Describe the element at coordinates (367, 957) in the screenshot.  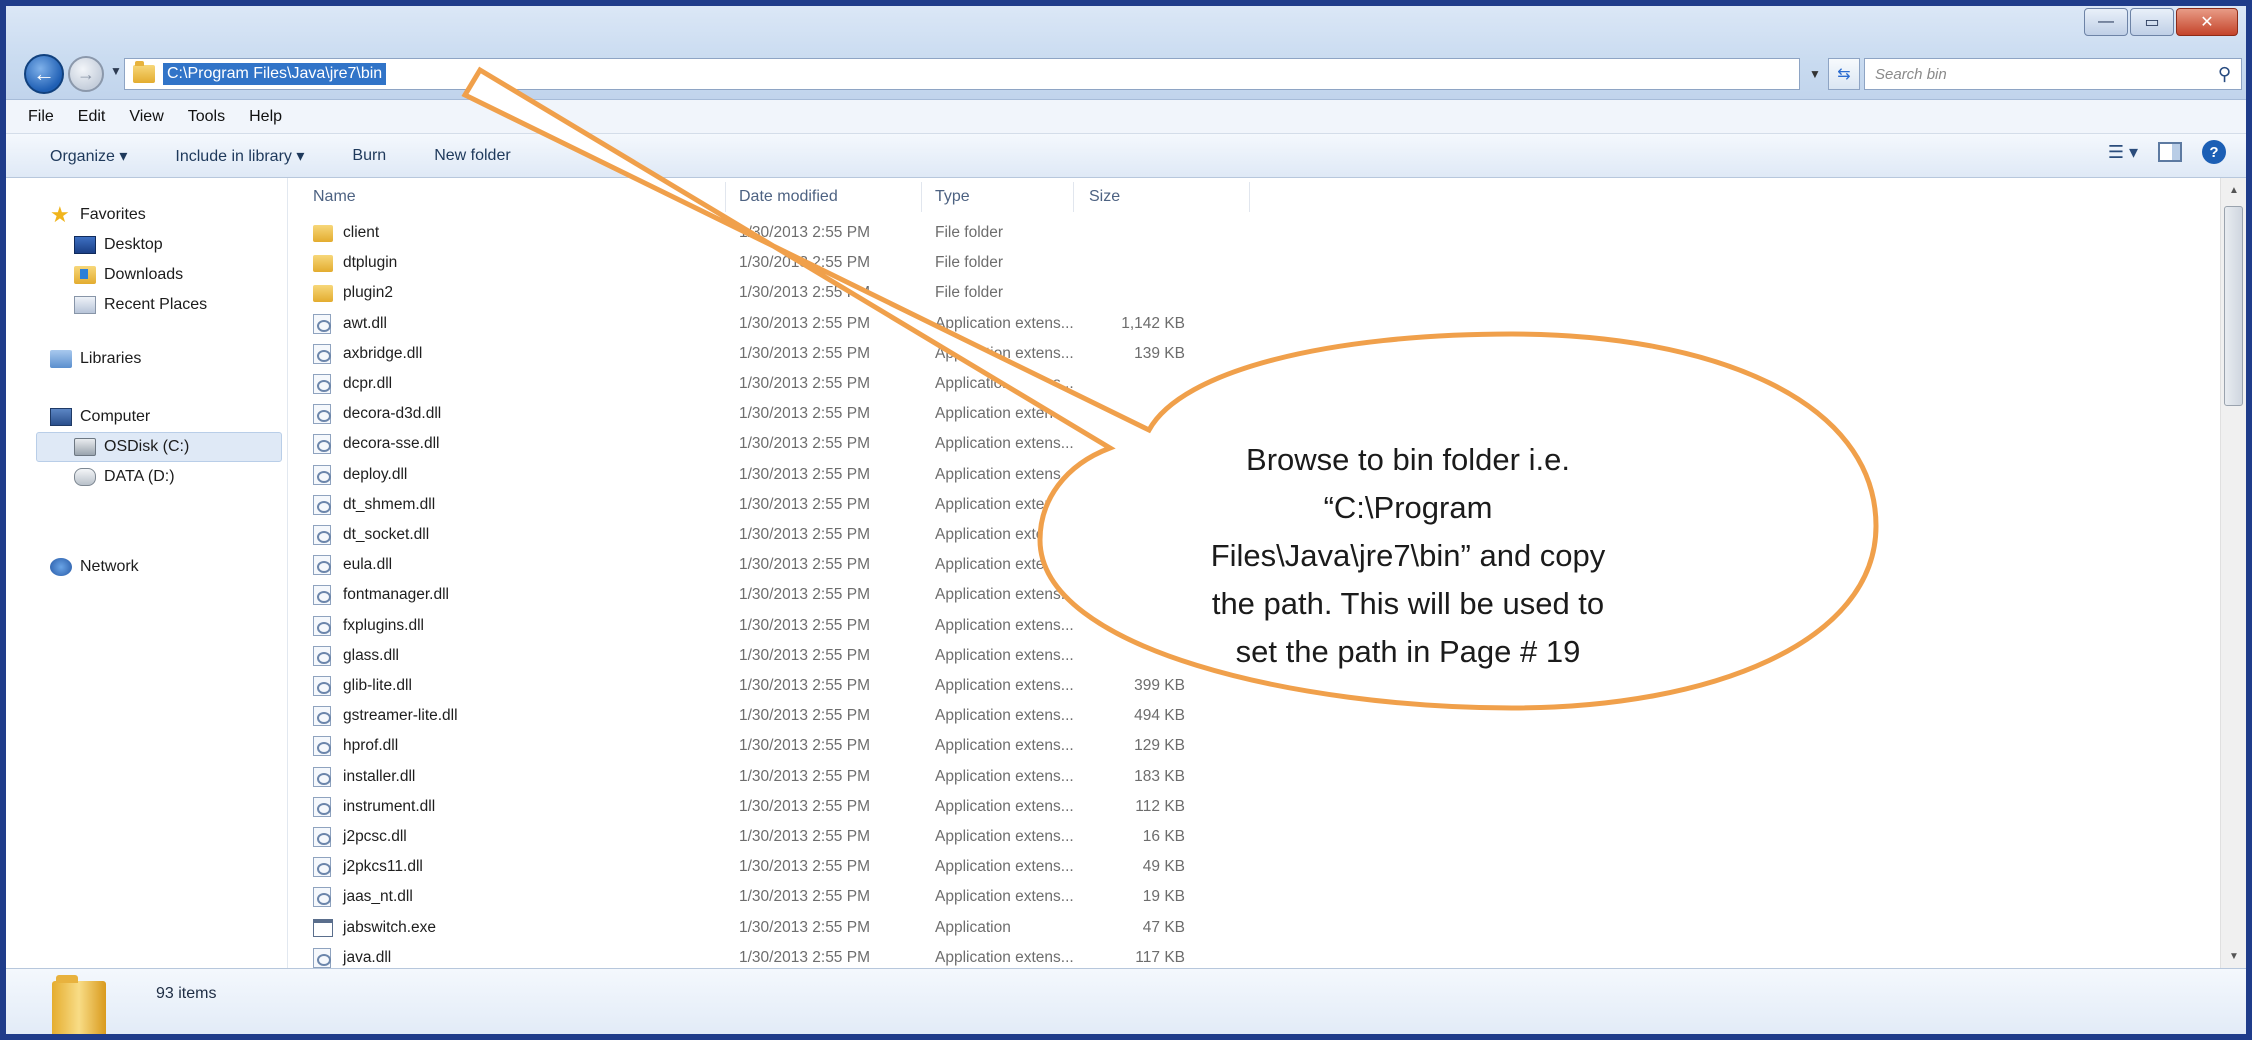
I see `file-name: java.dll` at that location.